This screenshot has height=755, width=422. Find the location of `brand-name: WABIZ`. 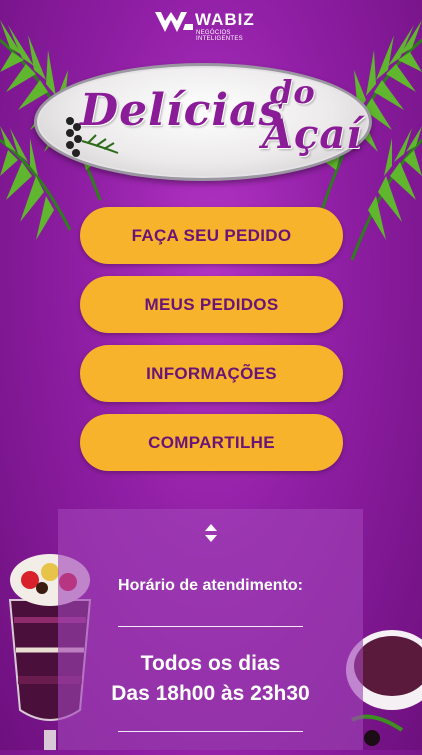

brand-name: WABIZ is located at coordinates (225, 19).